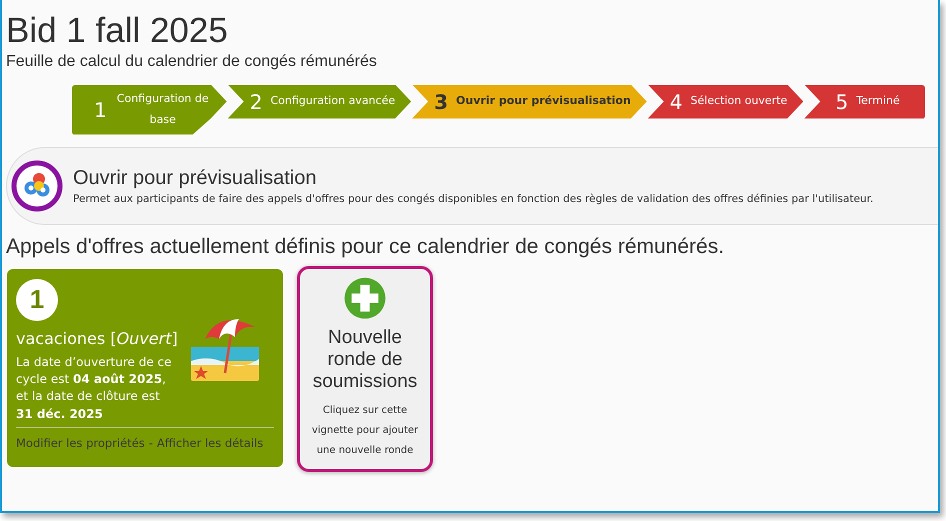  I want to click on round-number: 1, so click(37, 299).